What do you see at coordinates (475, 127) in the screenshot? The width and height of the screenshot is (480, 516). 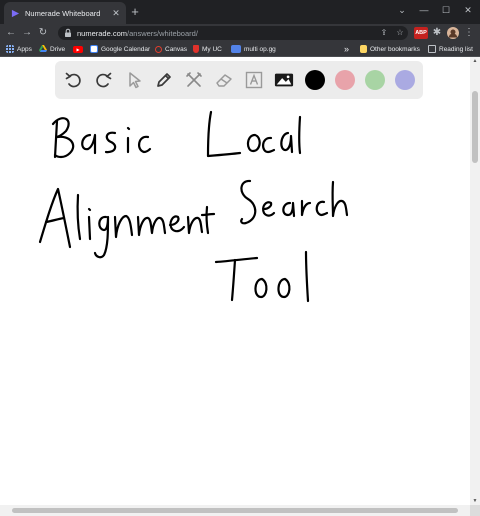 I see `vertical-scroll-thumb` at bounding box center [475, 127].